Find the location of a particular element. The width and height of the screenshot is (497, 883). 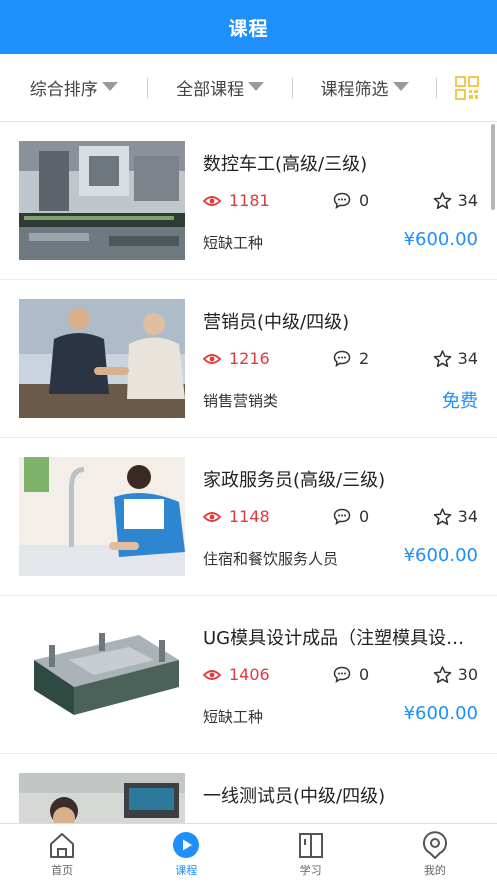

star-count: 30 is located at coordinates (455, 674).